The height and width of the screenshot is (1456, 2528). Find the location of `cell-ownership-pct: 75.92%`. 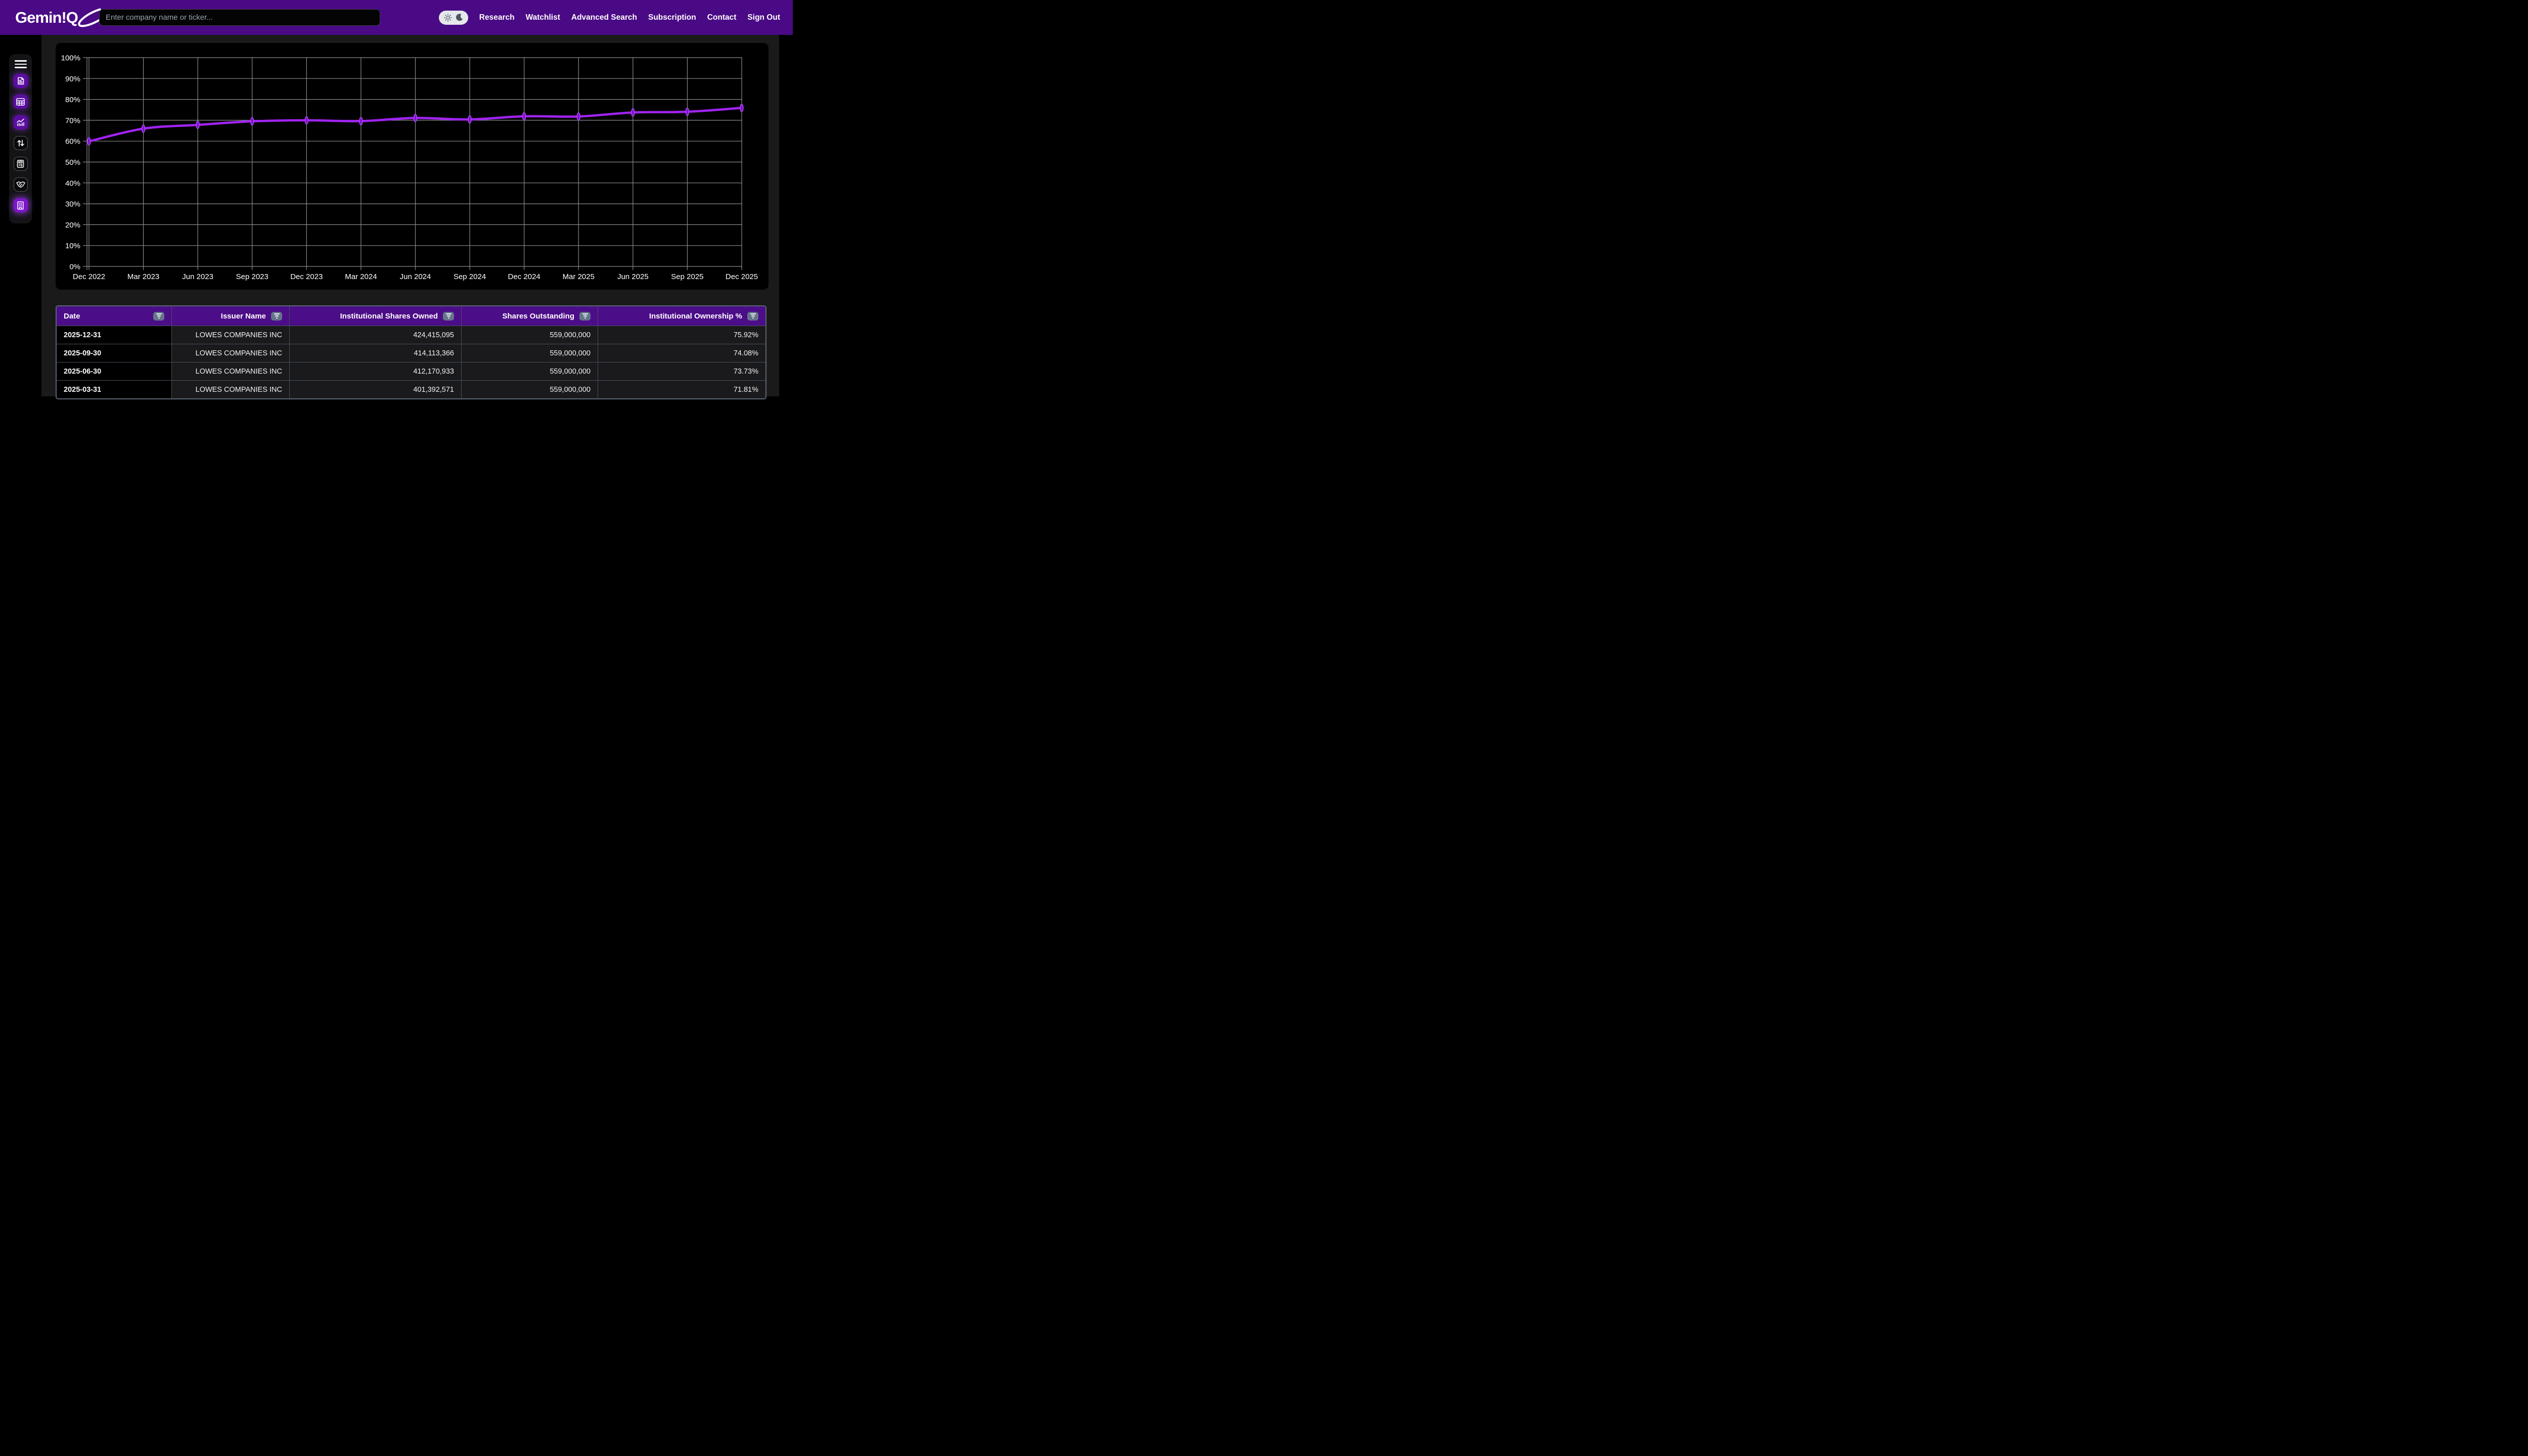

cell-ownership-pct: 75.92% is located at coordinates (682, 335).